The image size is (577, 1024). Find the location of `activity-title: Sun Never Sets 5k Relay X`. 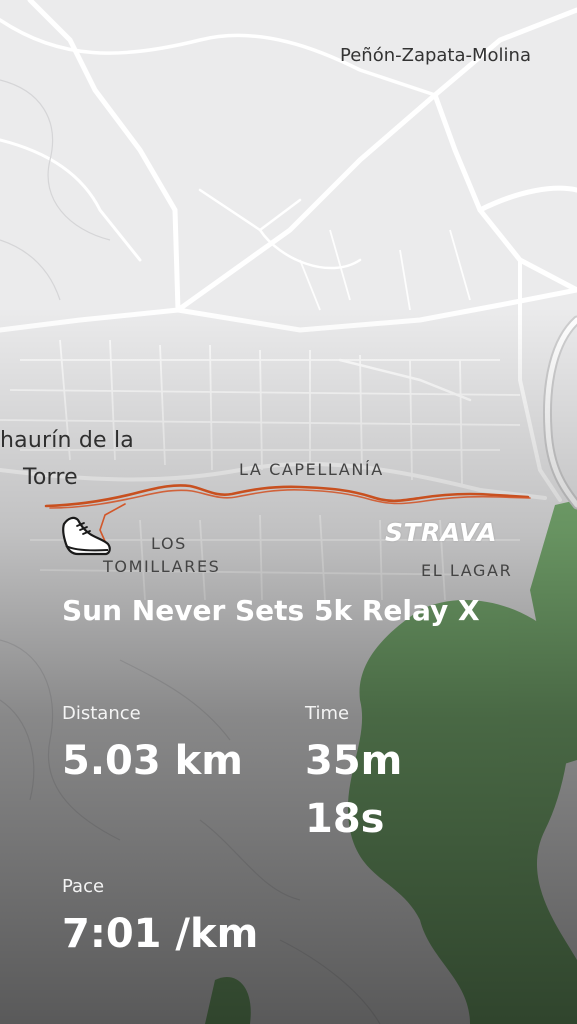

activity-title: Sun Never Sets 5k Relay X is located at coordinates (271, 610).